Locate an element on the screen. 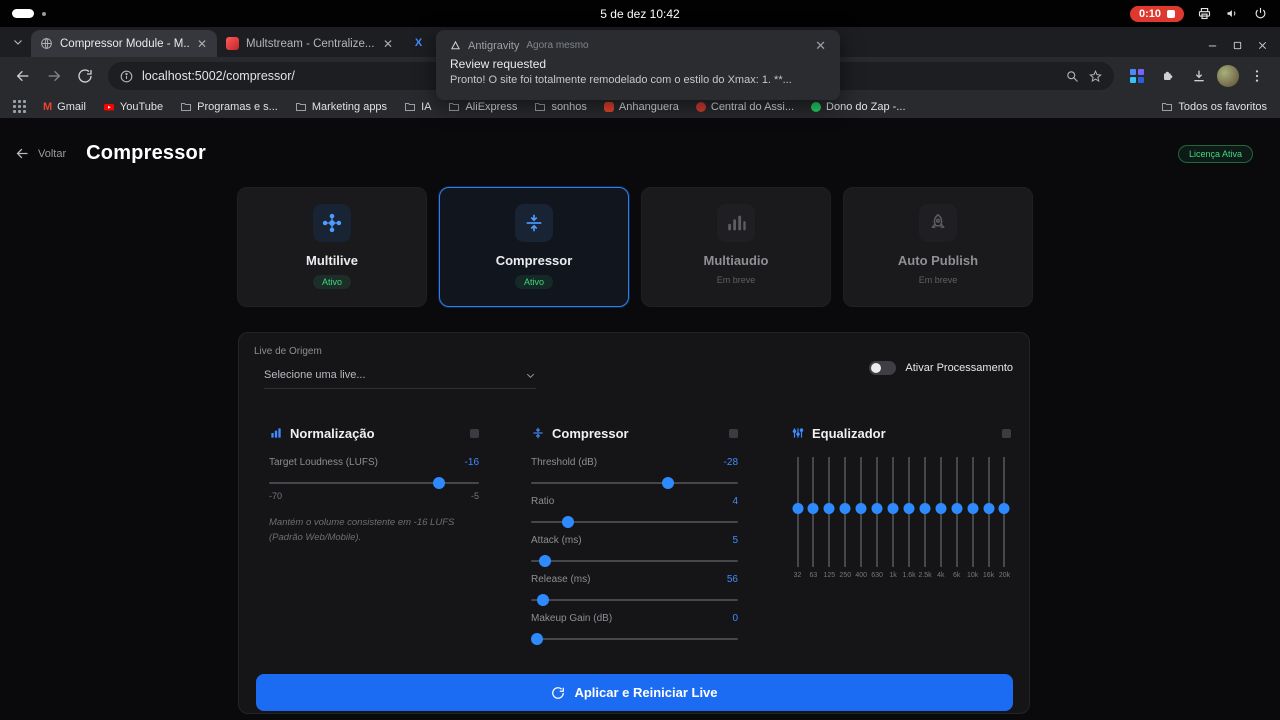 The width and height of the screenshot is (1280, 720). site-info-icon is located at coordinates (126, 76).